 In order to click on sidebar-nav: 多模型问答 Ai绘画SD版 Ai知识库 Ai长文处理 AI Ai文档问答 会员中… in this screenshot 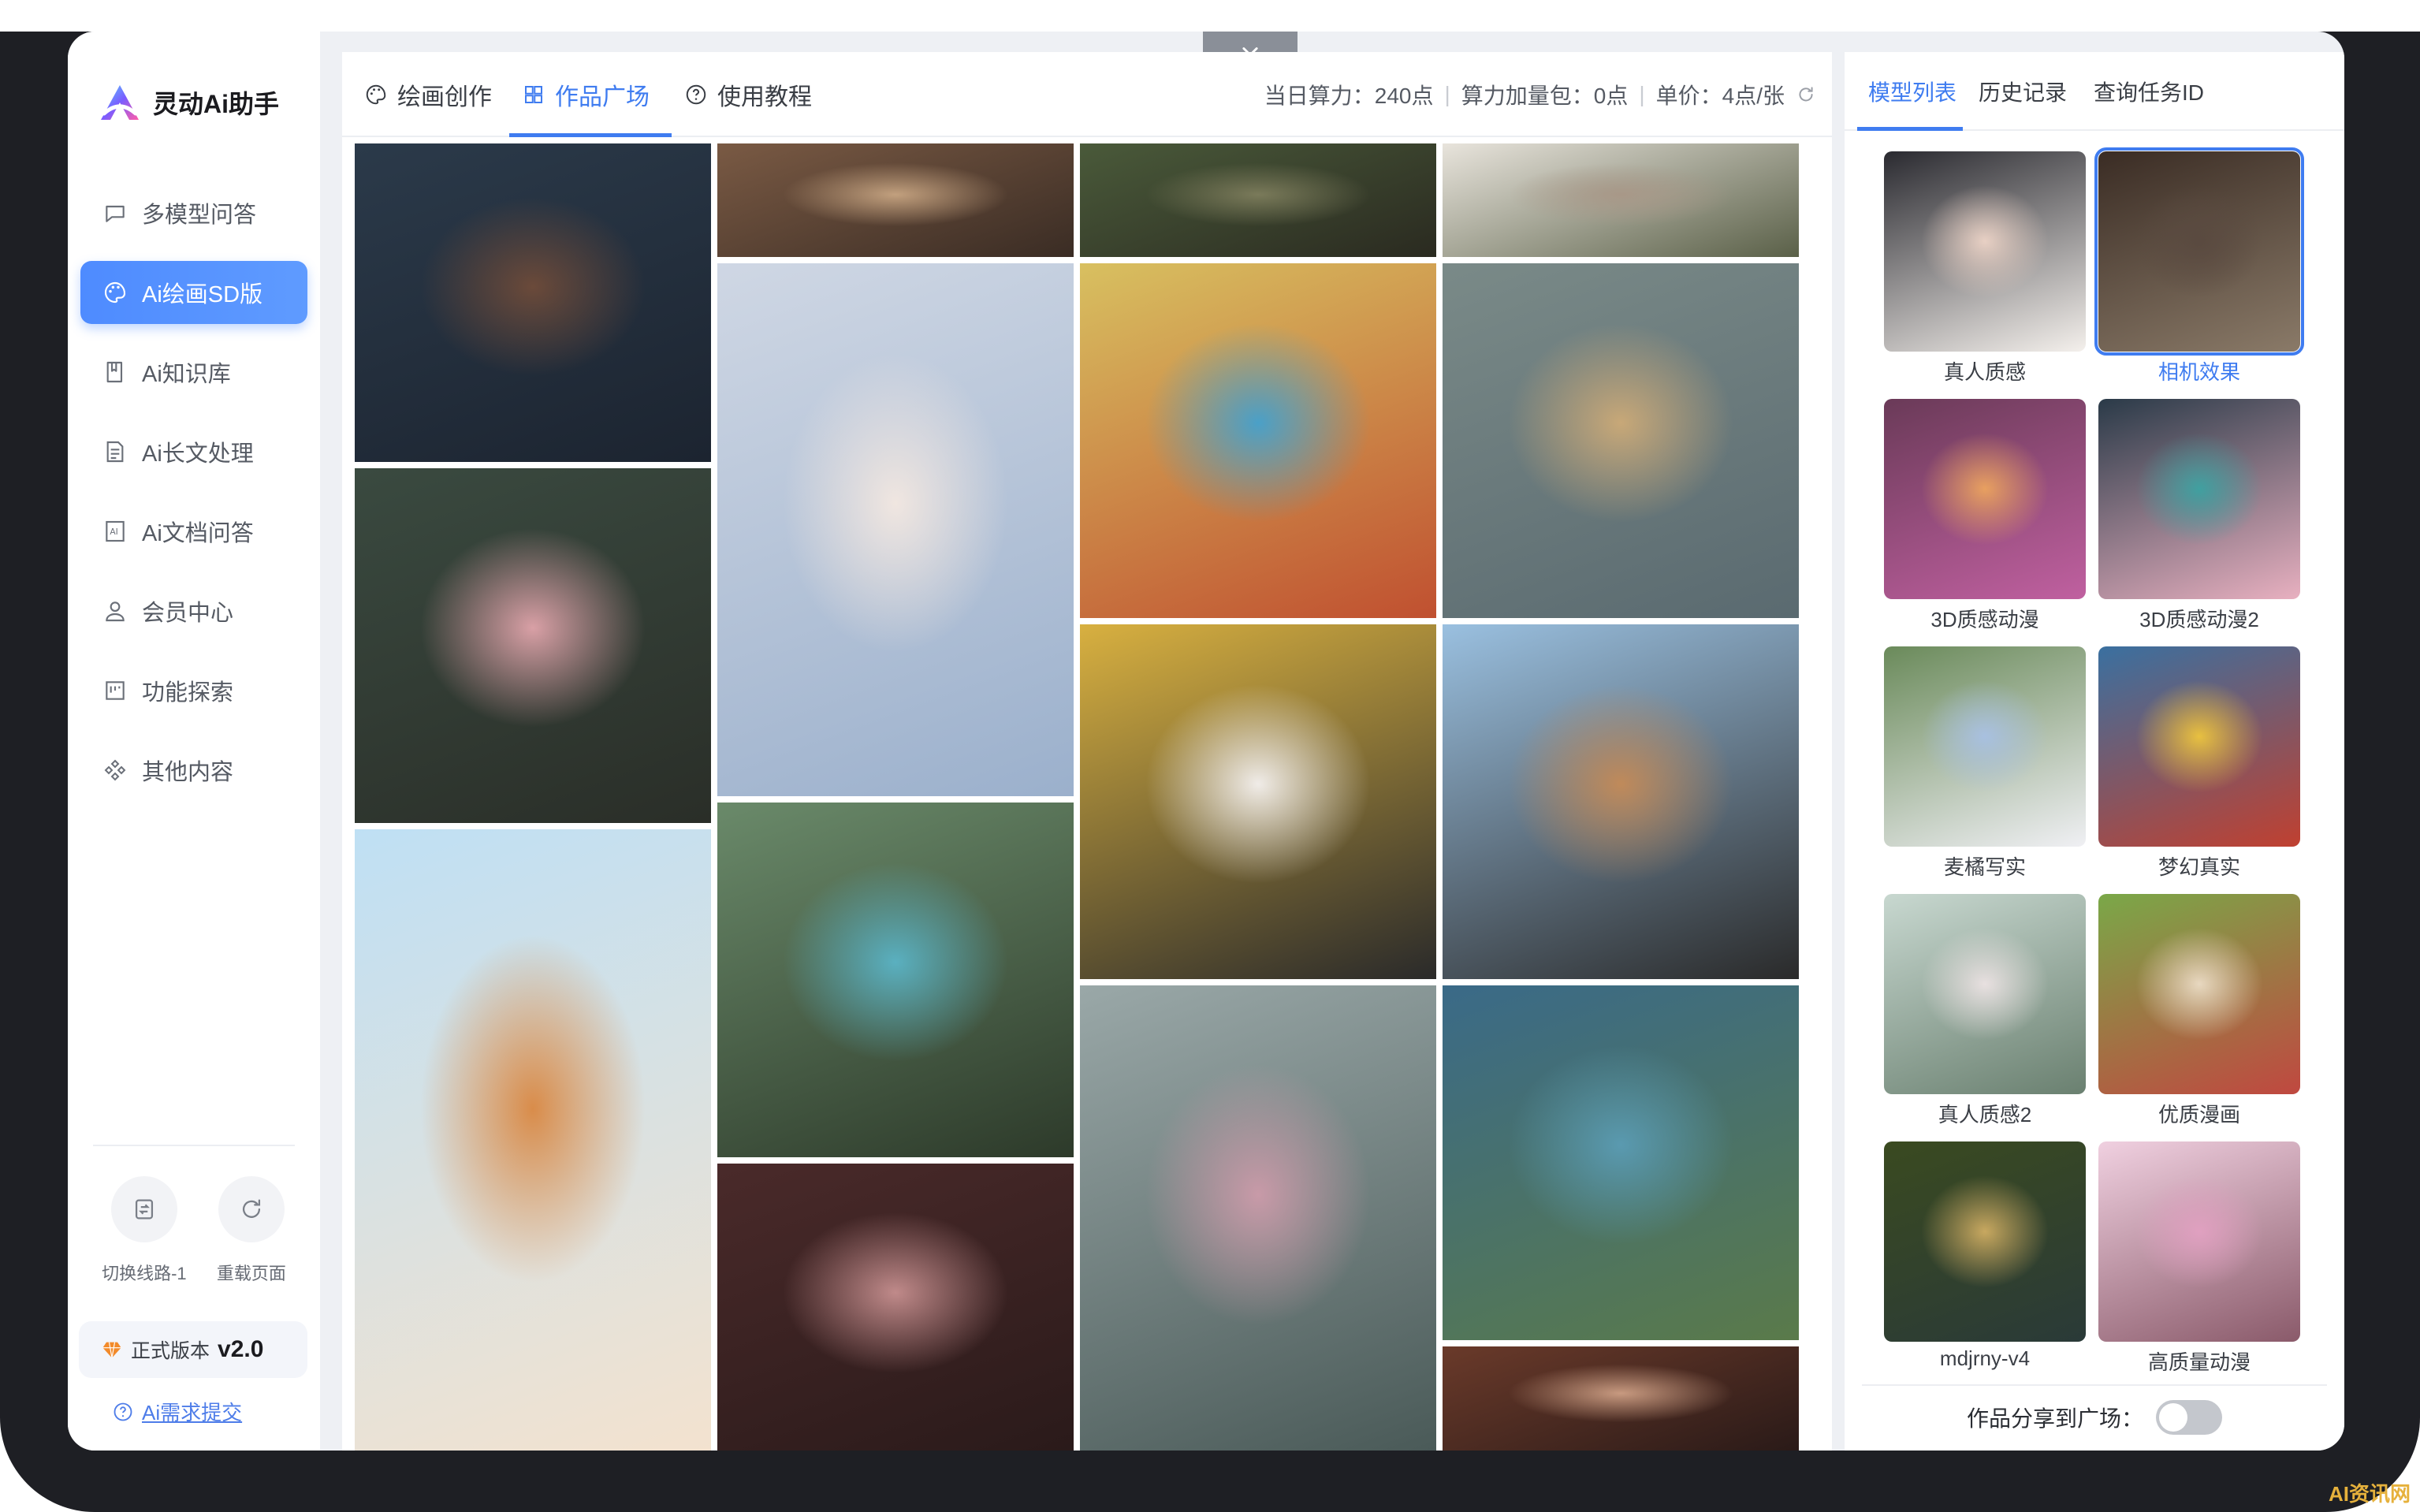, I will do `click(194, 499)`.